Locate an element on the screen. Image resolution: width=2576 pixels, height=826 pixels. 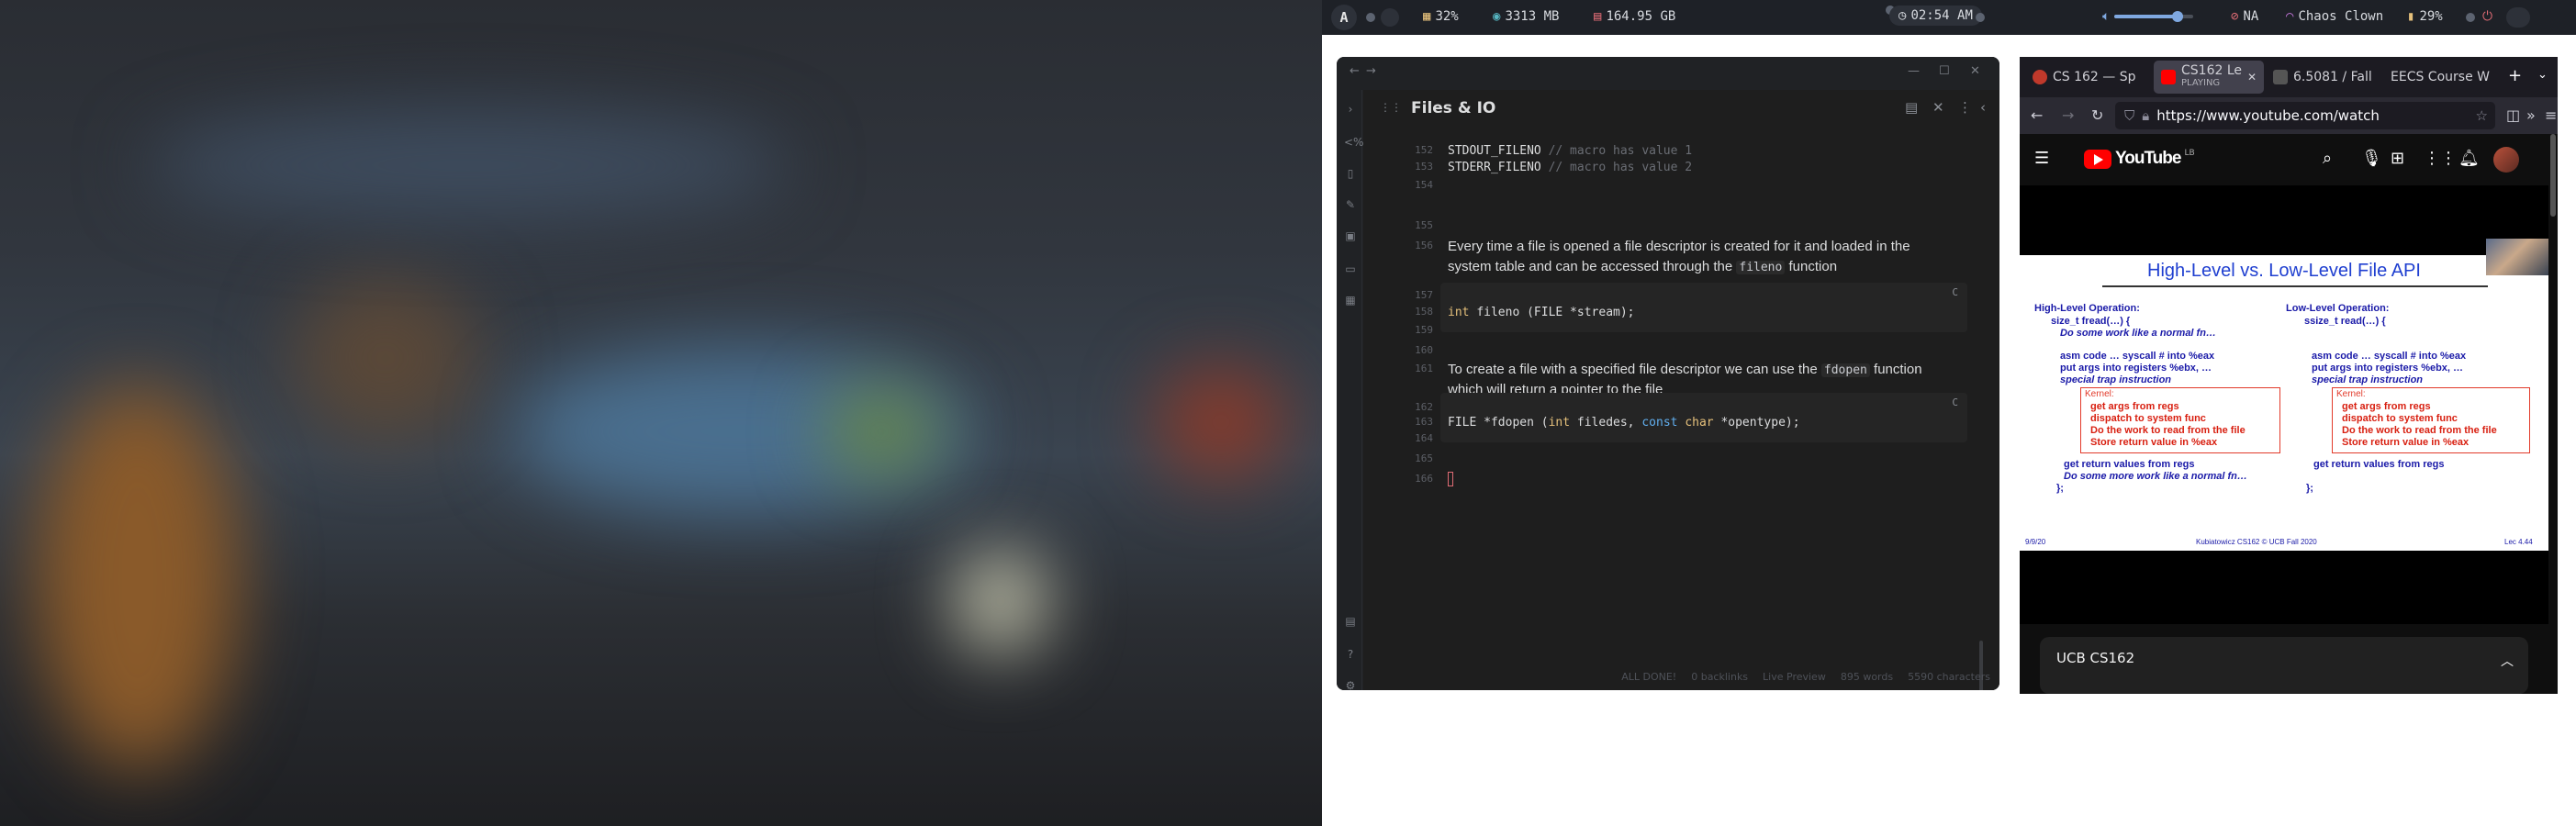
editor-mode: Live Preview is located at coordinates (1794, 677).